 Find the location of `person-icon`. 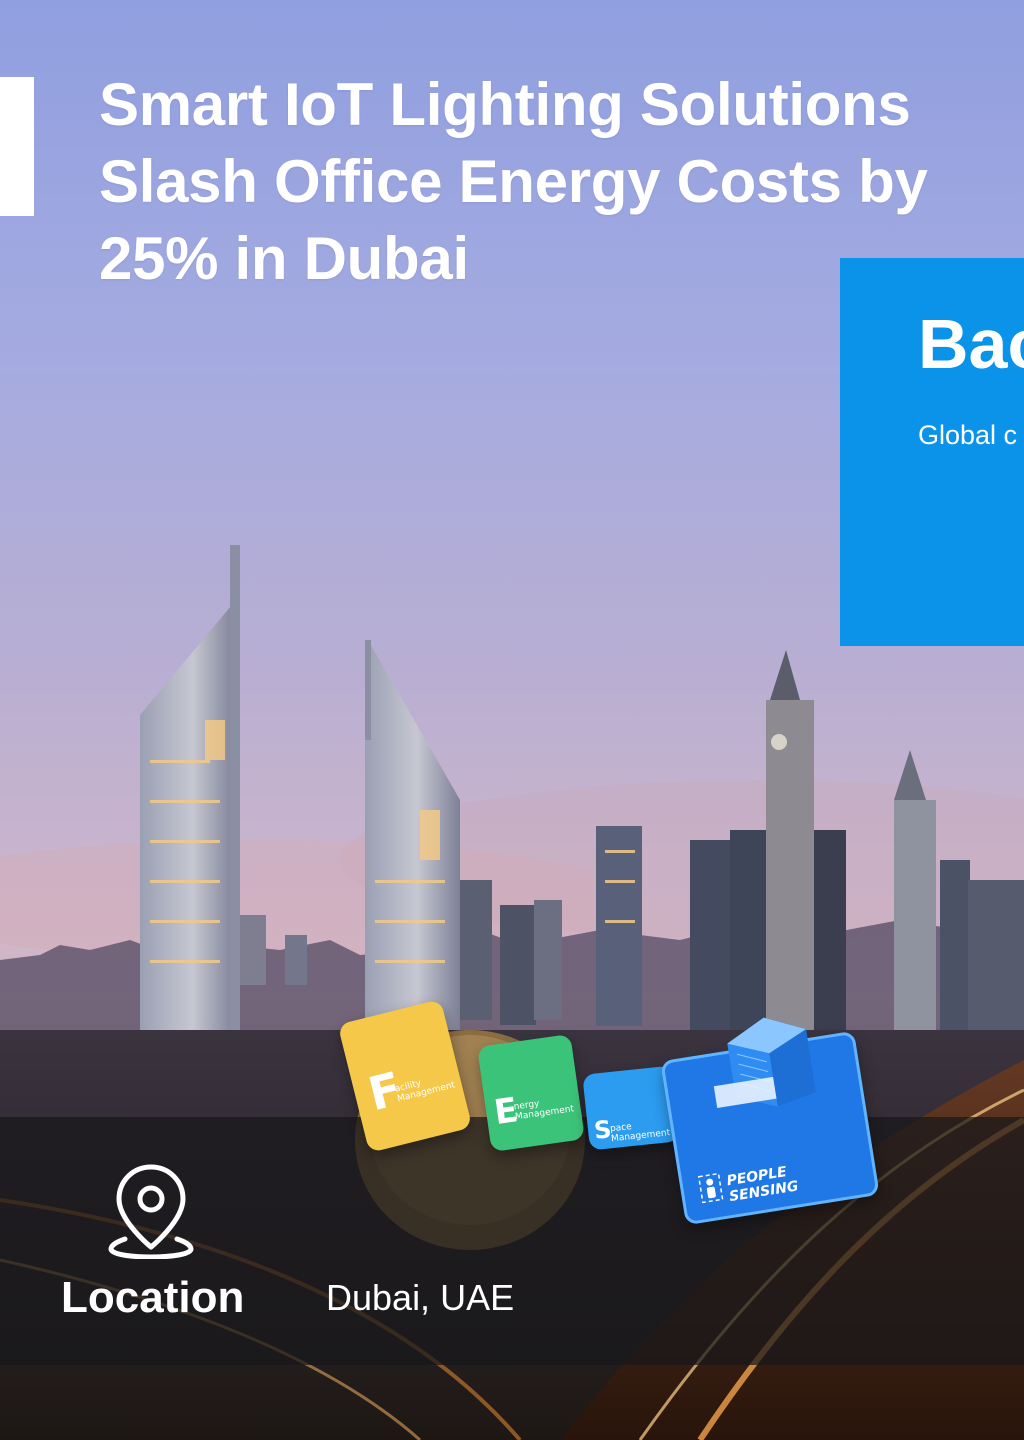

person-icon is located at coordinates (710, 1188).